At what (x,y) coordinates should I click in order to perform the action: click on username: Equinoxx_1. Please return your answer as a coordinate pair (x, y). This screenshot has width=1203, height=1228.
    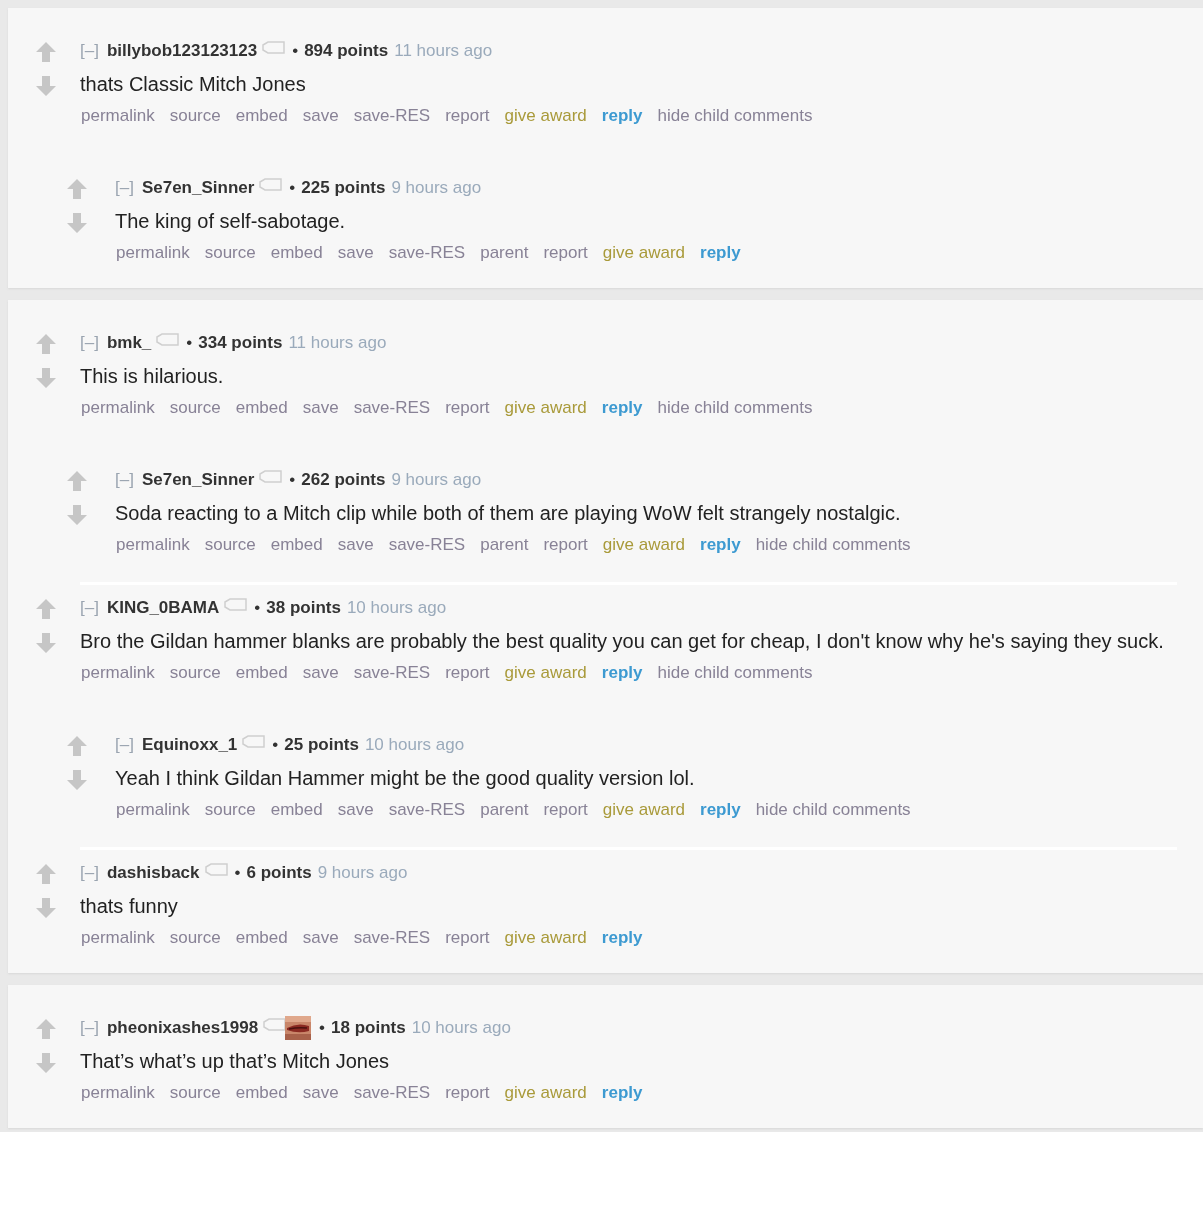
    Looking at the image, I should click on (189, 745).